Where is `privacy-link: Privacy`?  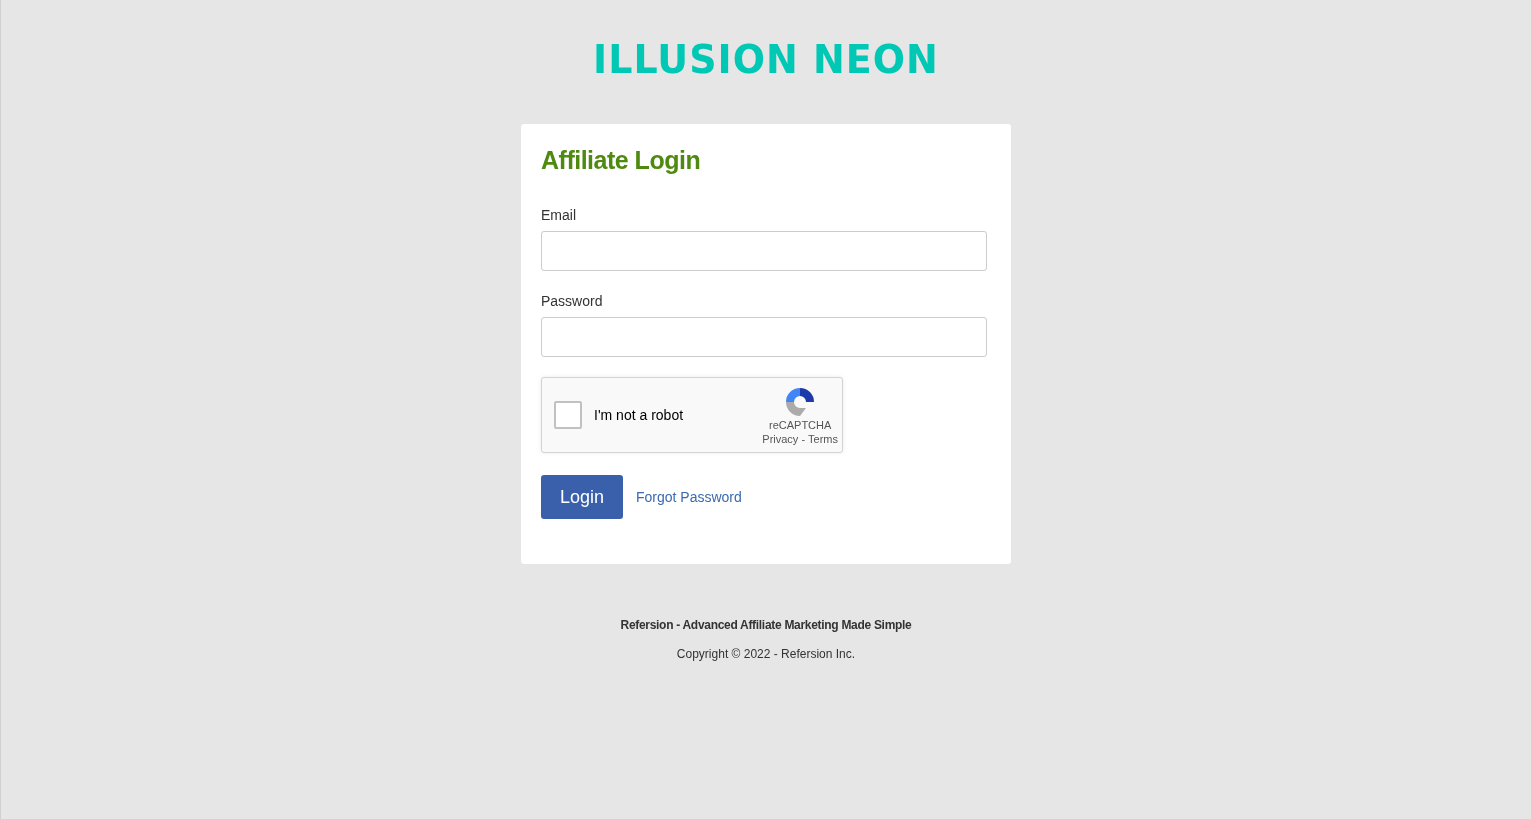
privacy-link: Privacy is located at coordinates (780, 439).